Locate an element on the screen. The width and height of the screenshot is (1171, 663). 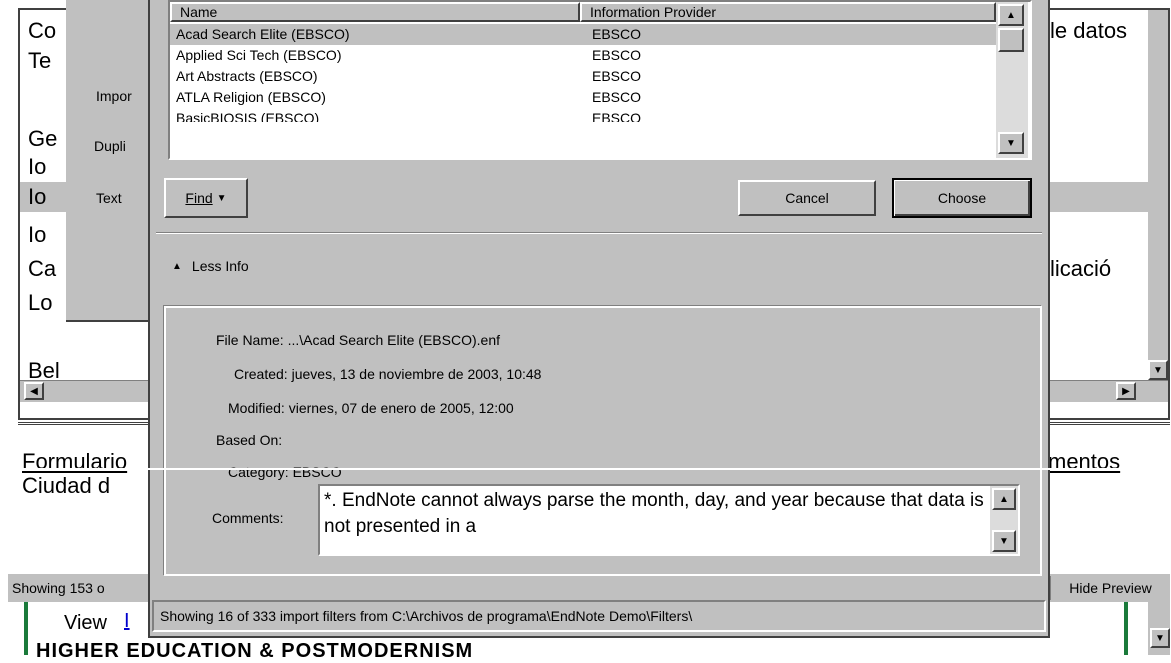
based-on-row: Based On: is located at coordinates (249, 440).